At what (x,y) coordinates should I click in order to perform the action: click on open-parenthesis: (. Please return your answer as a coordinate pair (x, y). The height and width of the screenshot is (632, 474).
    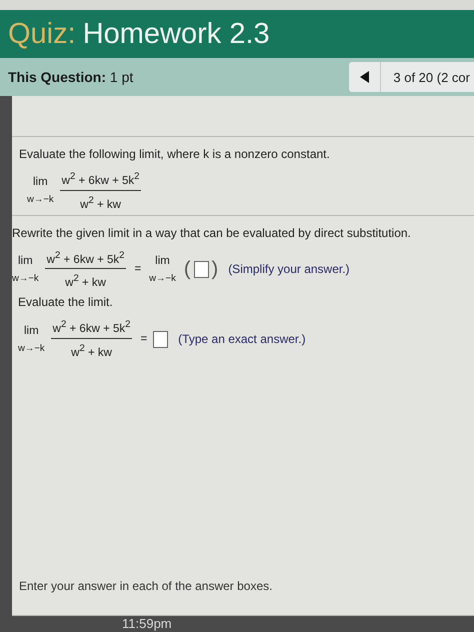
    Looking at the image, I should click on (187, 269).